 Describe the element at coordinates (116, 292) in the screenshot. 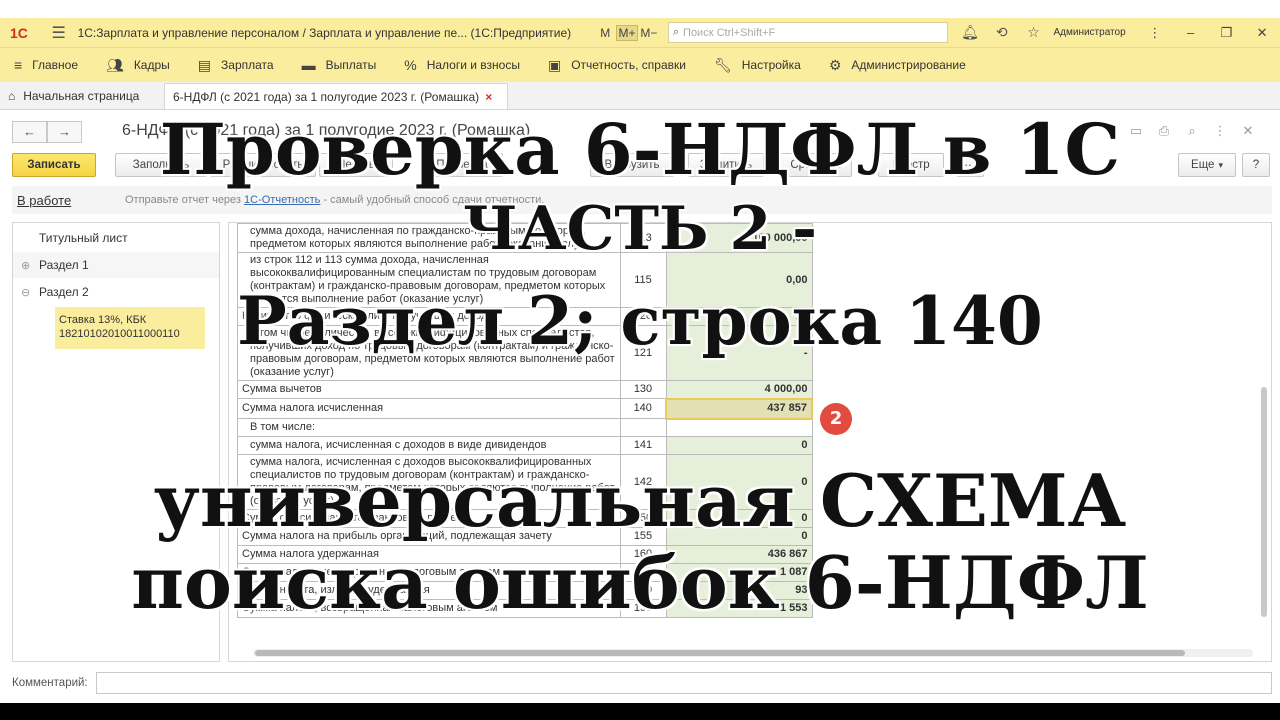

I see `tree-item-section-2: ⊖ Раздел 2` at that location.